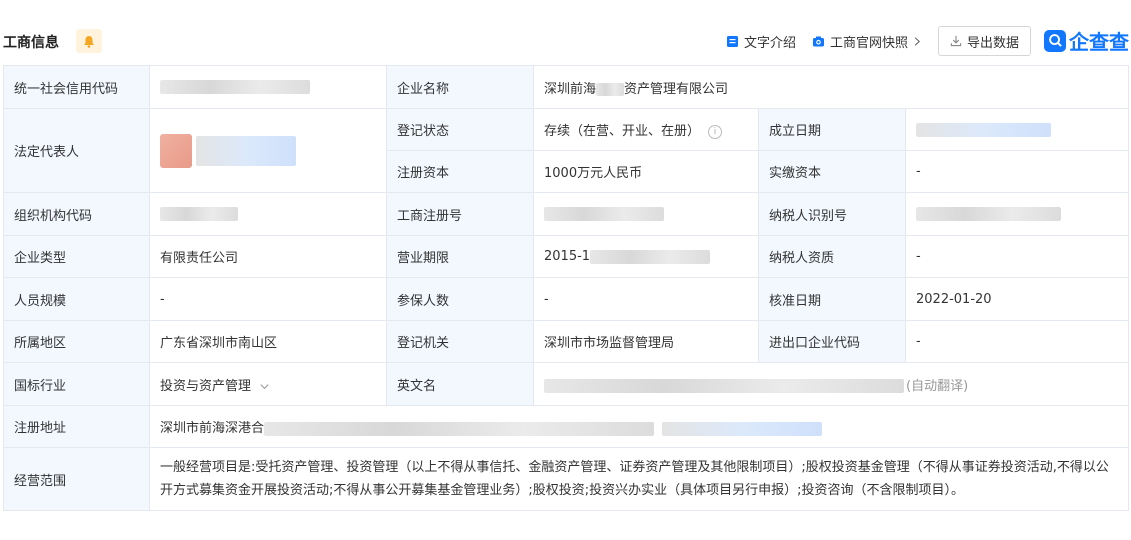 This screenshot has width=1131, height=540. Describe the element at coordinates (460, 214) in the screenshot. I see `biz-reg-no-label: 工商注册号` at that location.